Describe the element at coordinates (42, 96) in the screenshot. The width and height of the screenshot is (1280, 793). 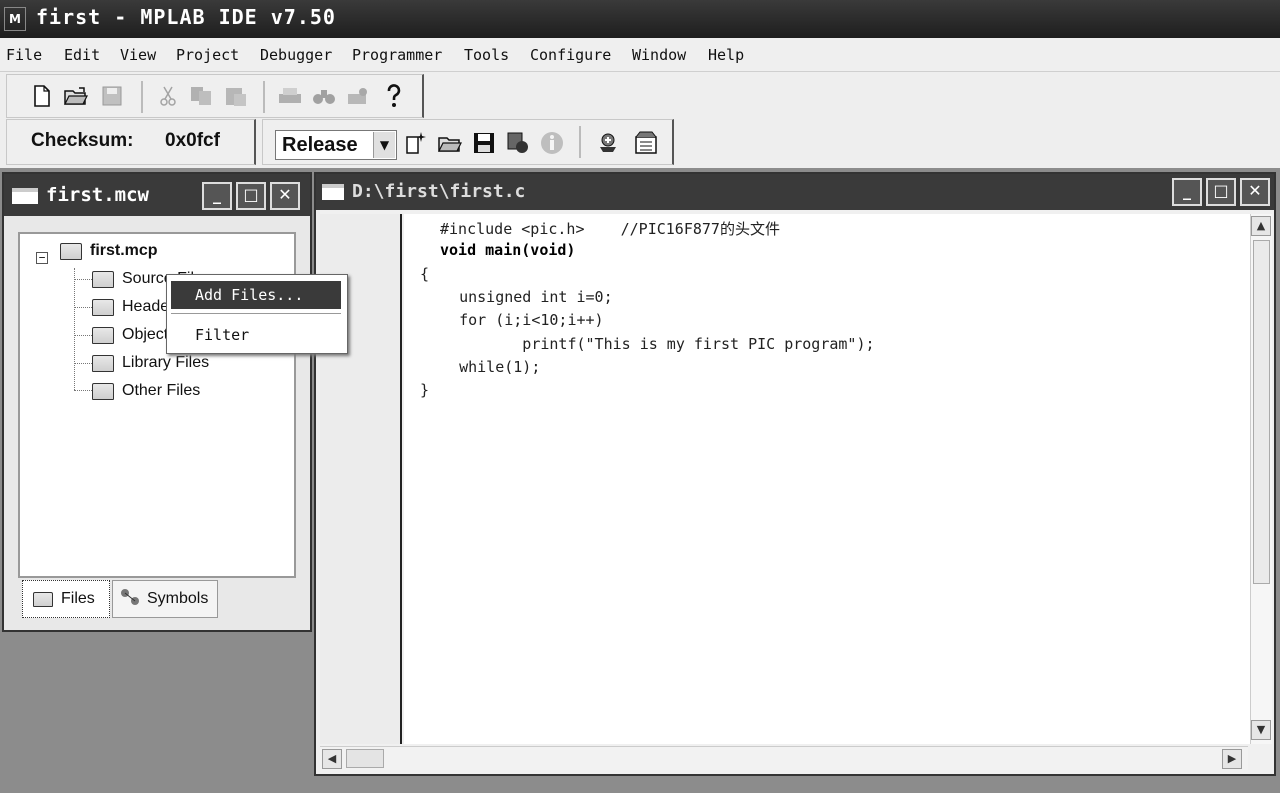
I see `new-file-icon` at that location.